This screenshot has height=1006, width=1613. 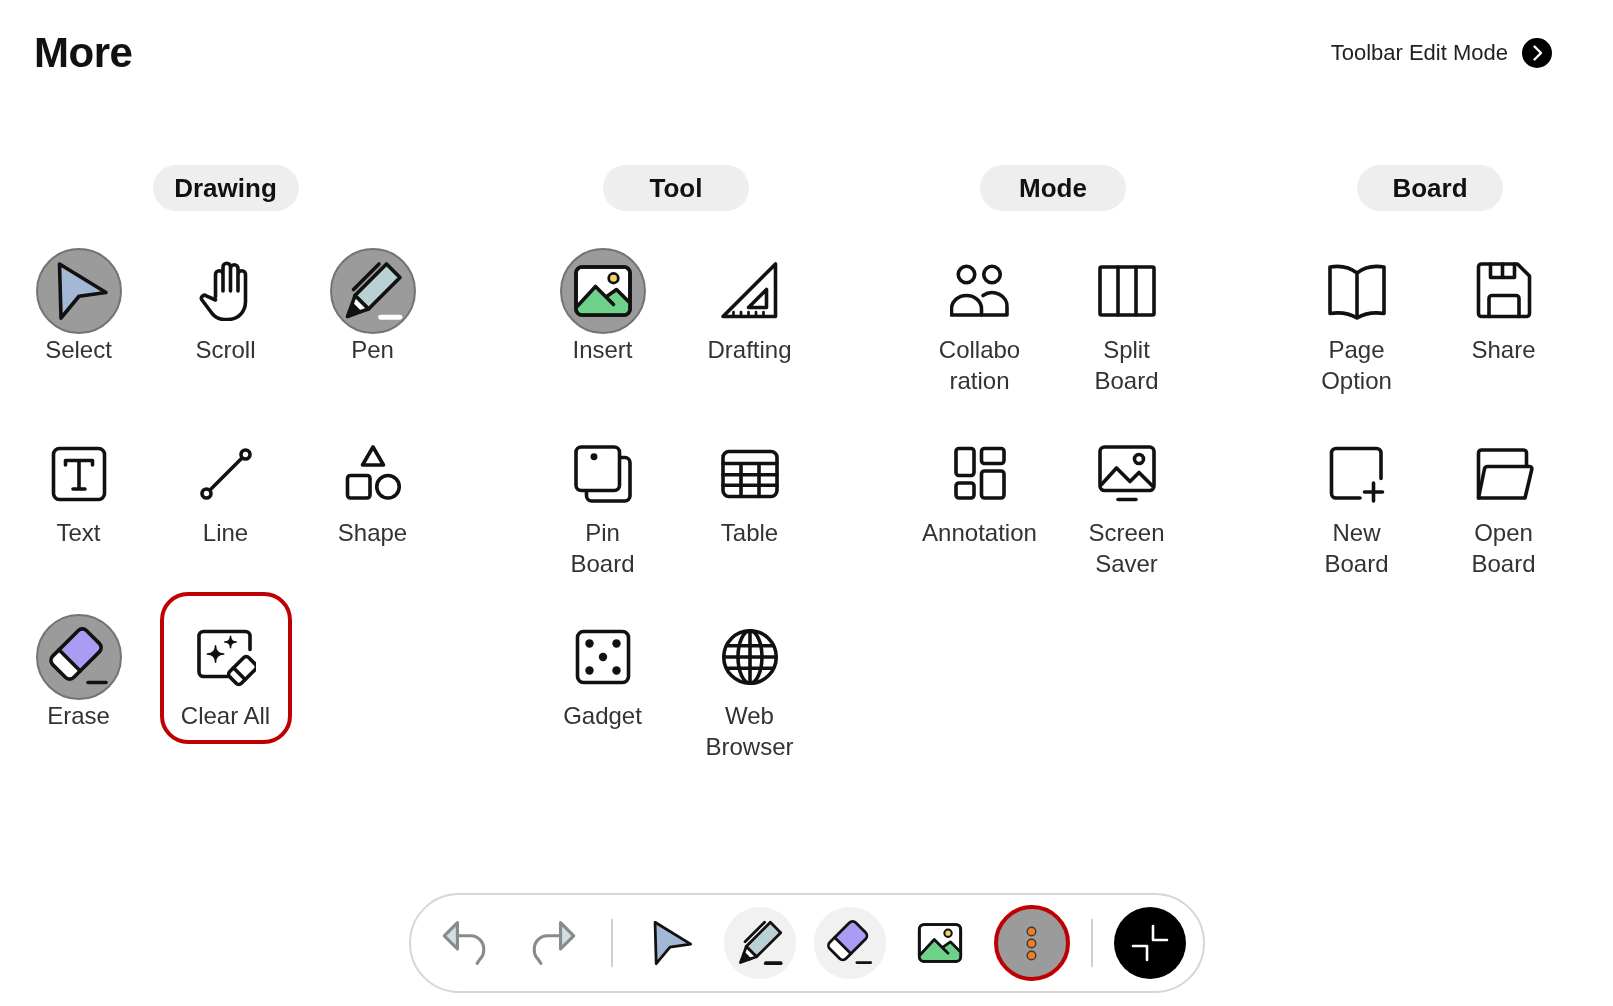 I want to click on tool-button: Annotation, so click(x=979, y=485).